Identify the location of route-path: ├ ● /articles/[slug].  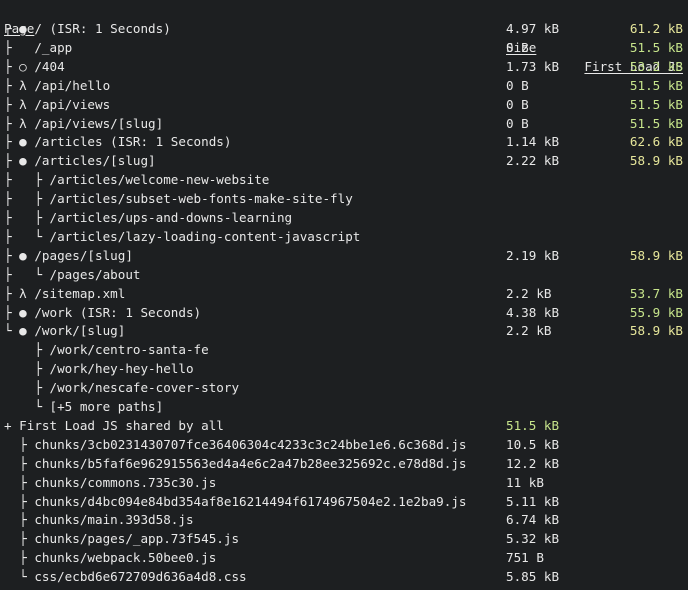
(80, 161).